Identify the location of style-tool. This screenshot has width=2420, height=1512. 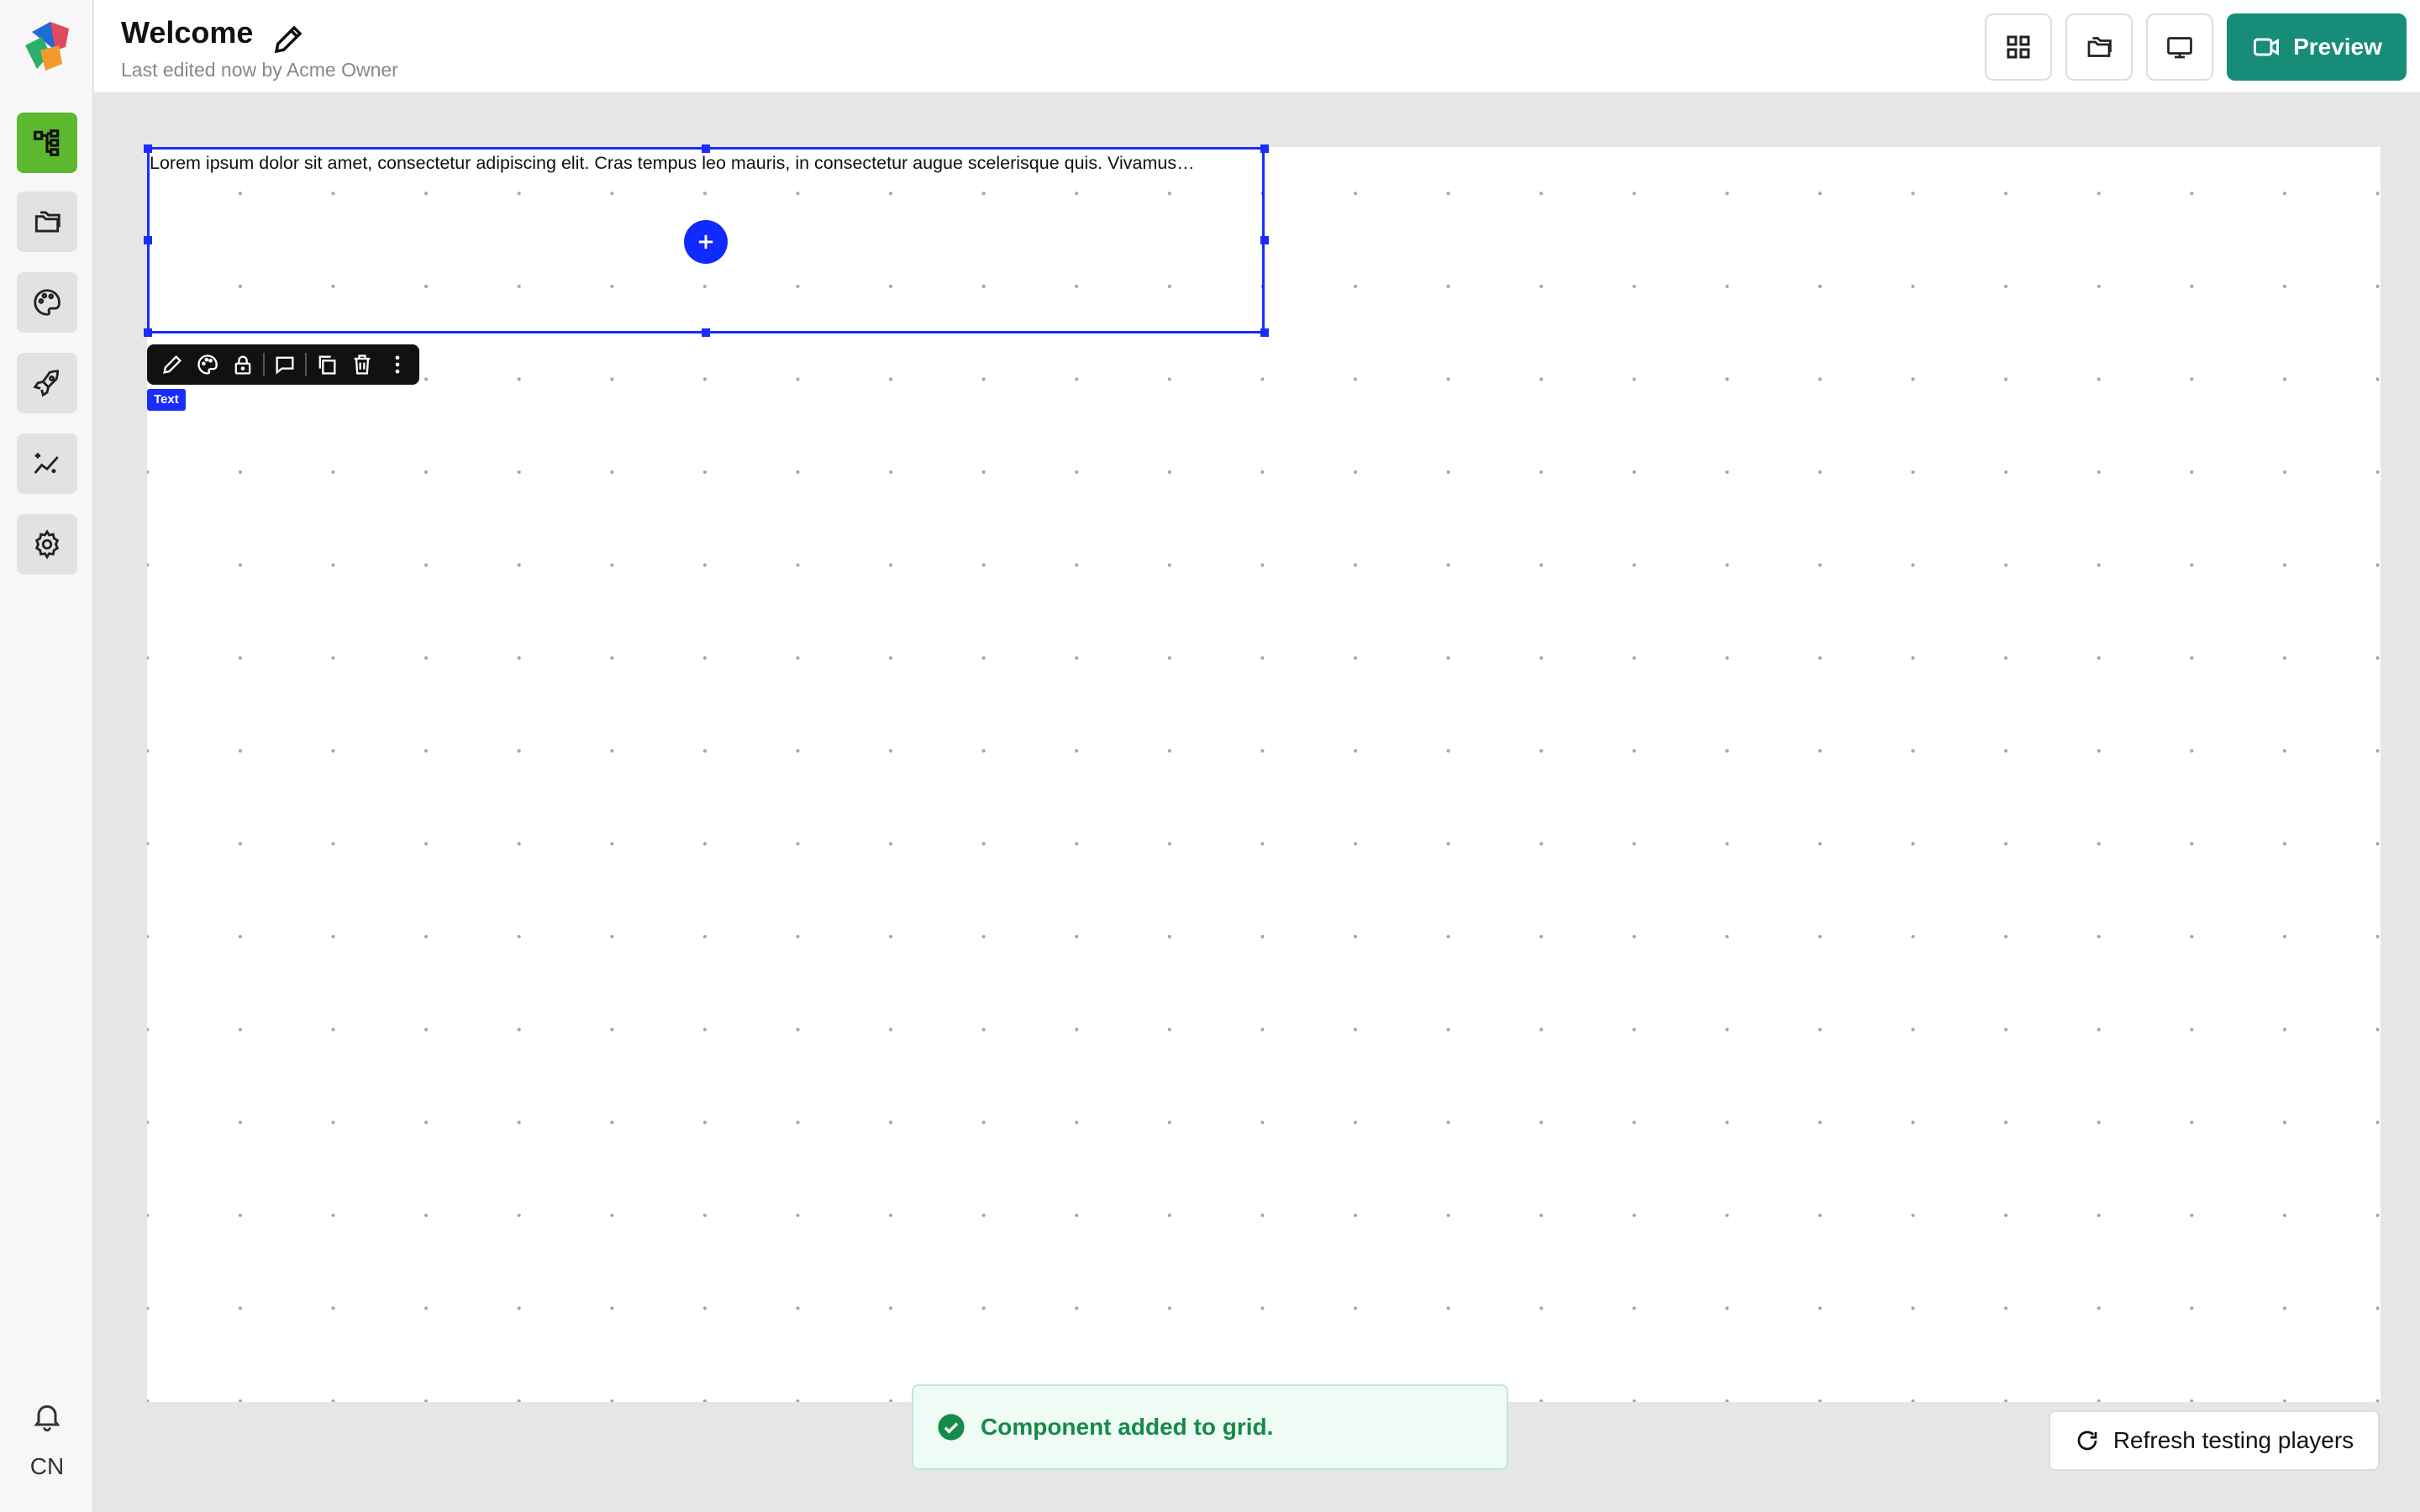
(207, 364).